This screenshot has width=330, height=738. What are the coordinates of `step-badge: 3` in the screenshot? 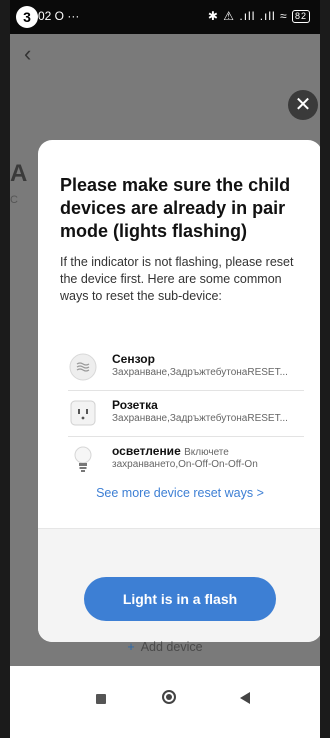 It's located at (27, 17).